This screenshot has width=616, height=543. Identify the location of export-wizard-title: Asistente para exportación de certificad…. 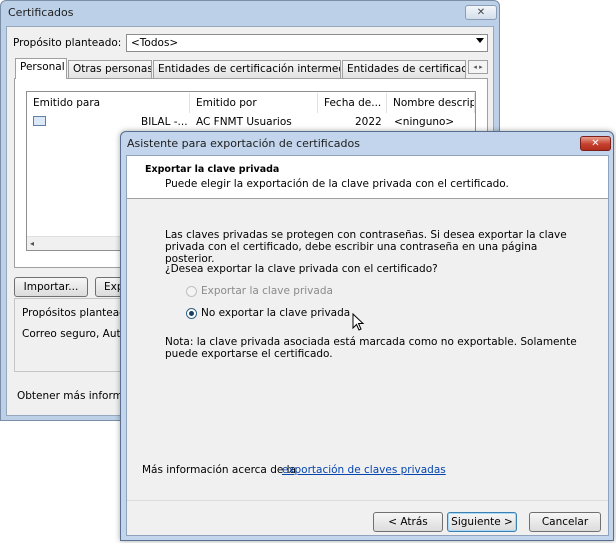
(243, 143).